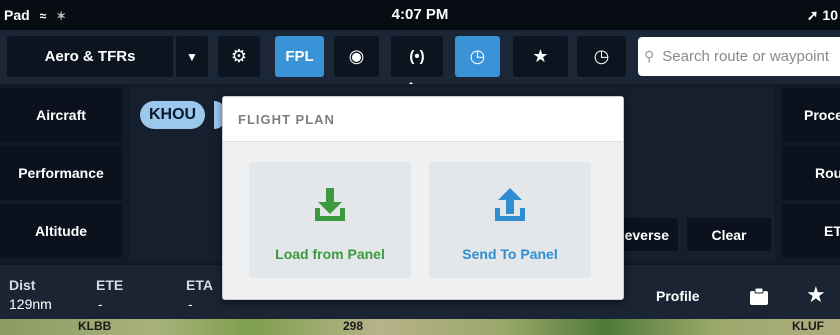 This screenshot has width=840, height=335. What do you see at coordinates (808, 326) in the screenshot?
I see `map-label-kluf: KLUF` at bounding box center [808, 326].